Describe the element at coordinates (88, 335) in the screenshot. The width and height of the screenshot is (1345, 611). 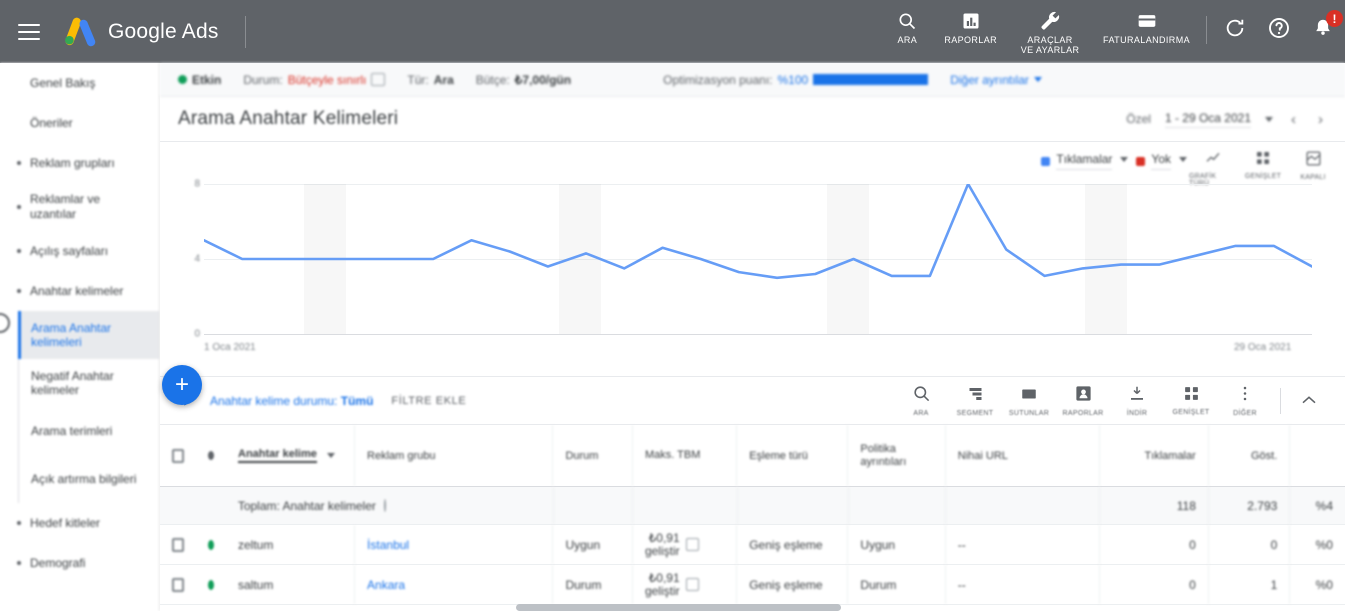
I see `sidebar-item-search-keywords: Arama Anahtar kelimeleri` at that location.